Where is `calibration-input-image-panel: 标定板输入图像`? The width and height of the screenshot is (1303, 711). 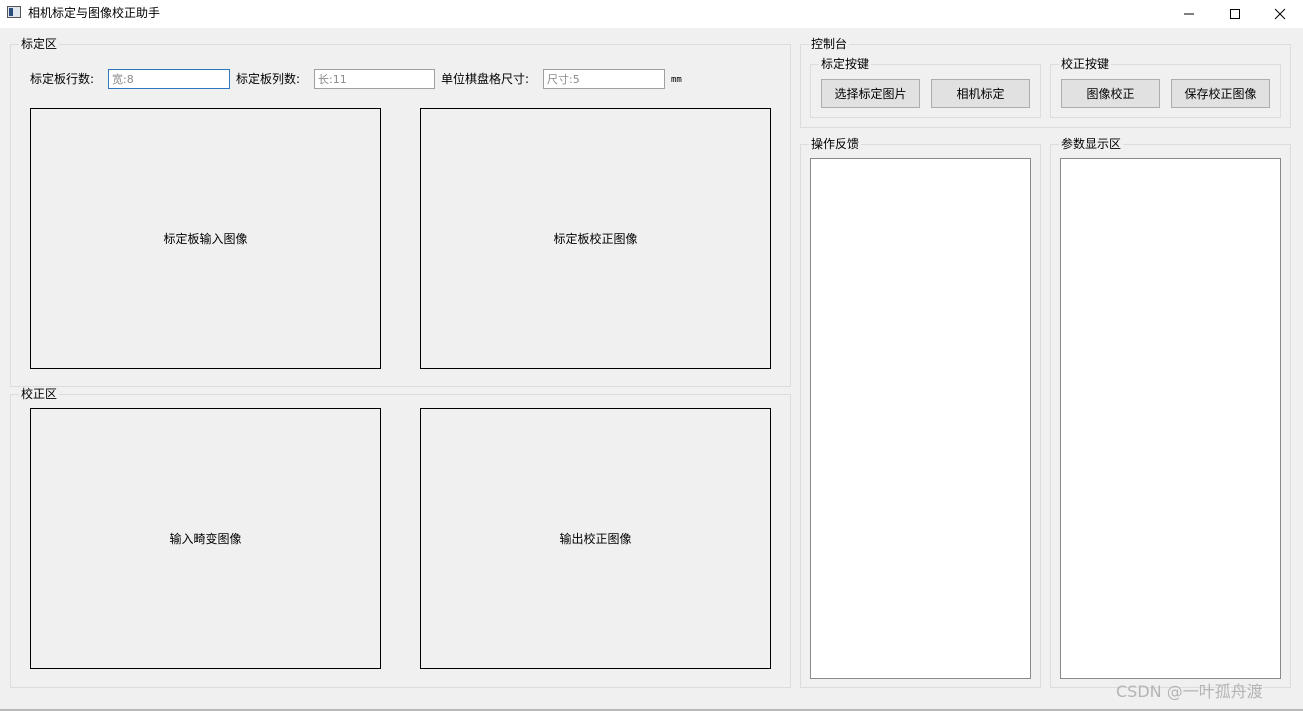
calibration-input-image-panel: 标定板输入图像 is located at coordinates (205, 238).